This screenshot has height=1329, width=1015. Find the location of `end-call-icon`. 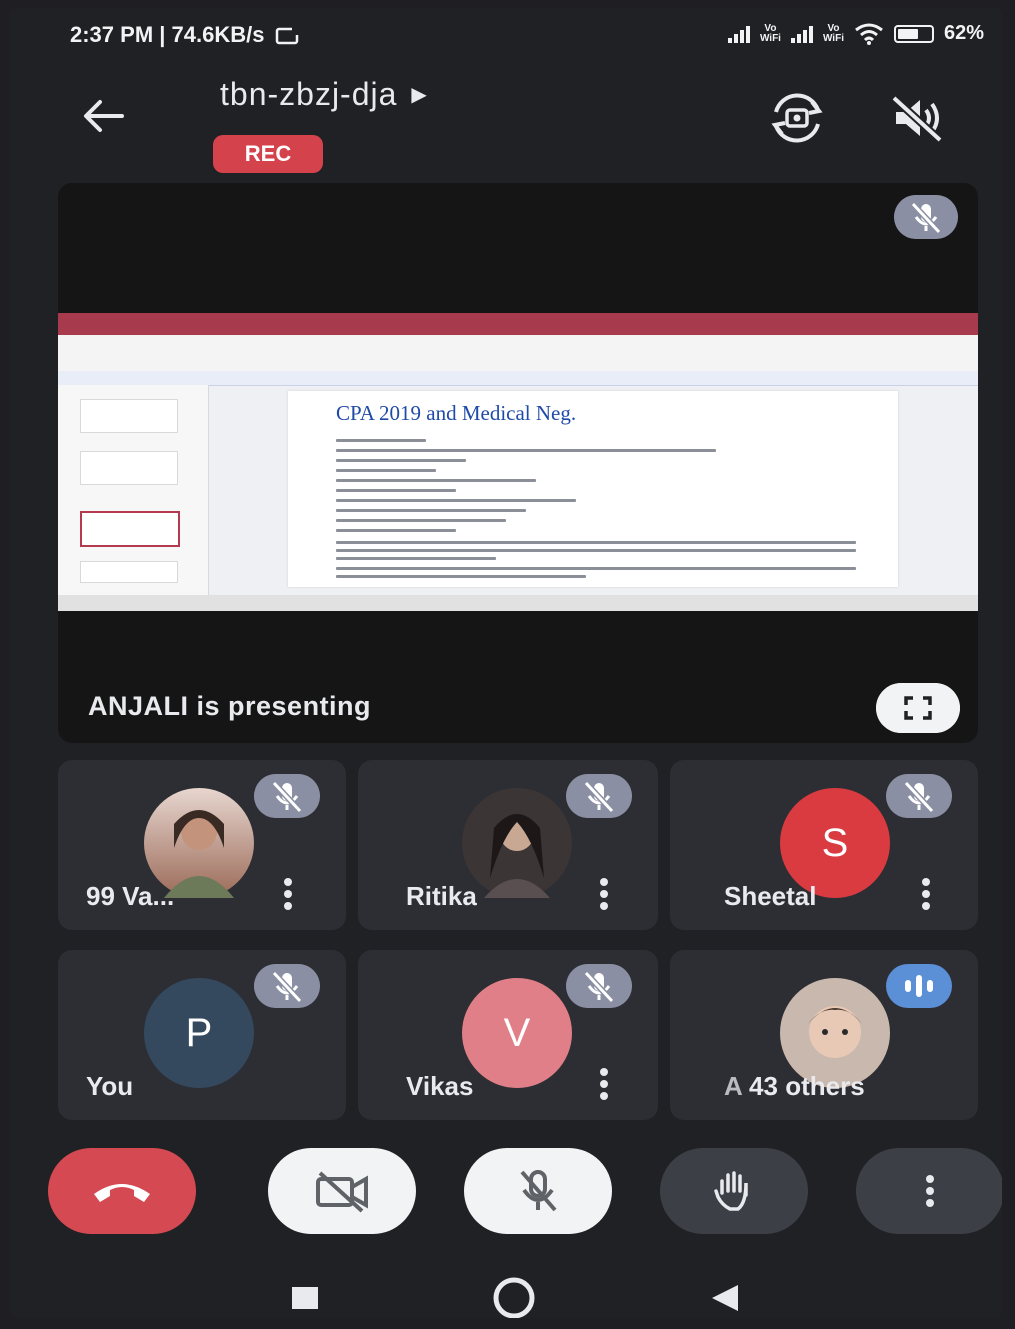

end-call-icon is located at coordinates (122, 1193).